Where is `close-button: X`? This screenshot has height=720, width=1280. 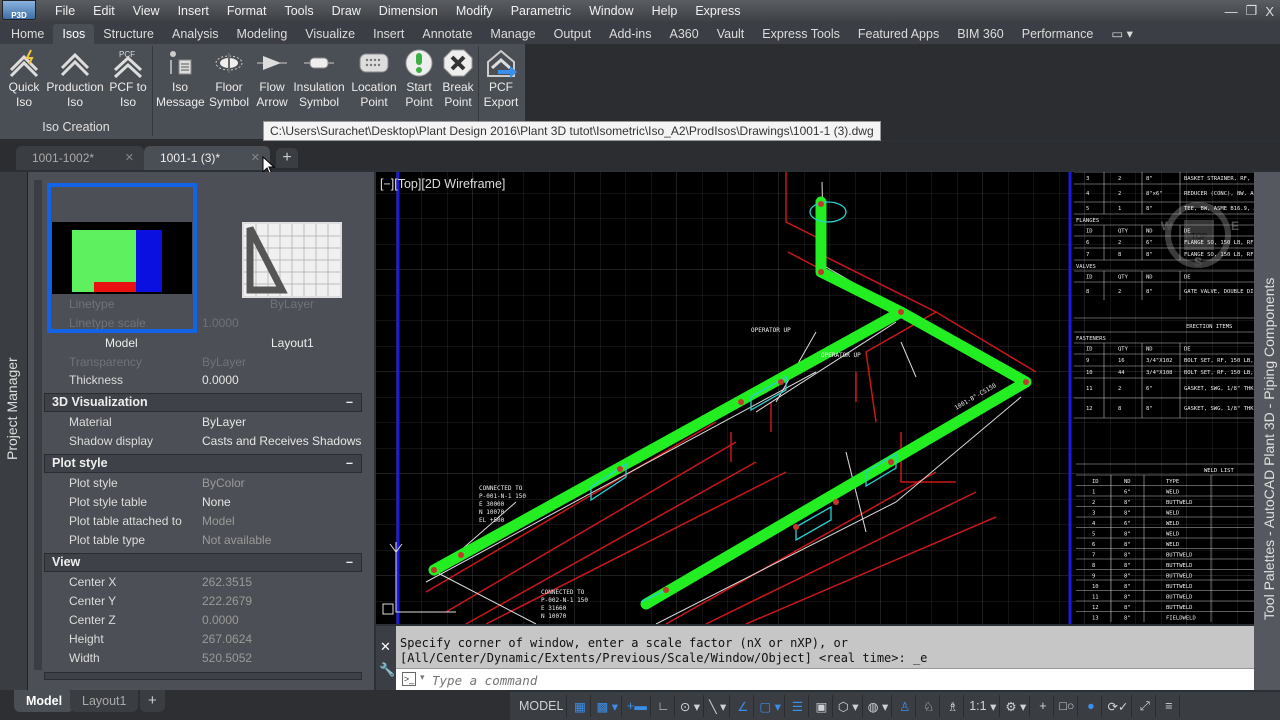 close-button: X is located at coordinates (1269, 11).